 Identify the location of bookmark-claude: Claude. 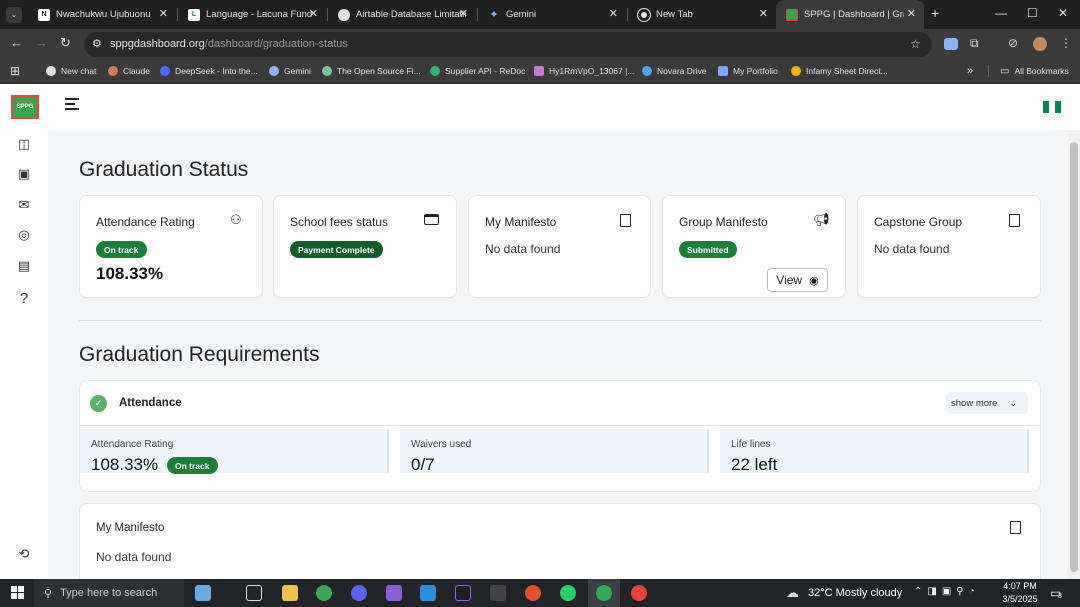
(129, 71).